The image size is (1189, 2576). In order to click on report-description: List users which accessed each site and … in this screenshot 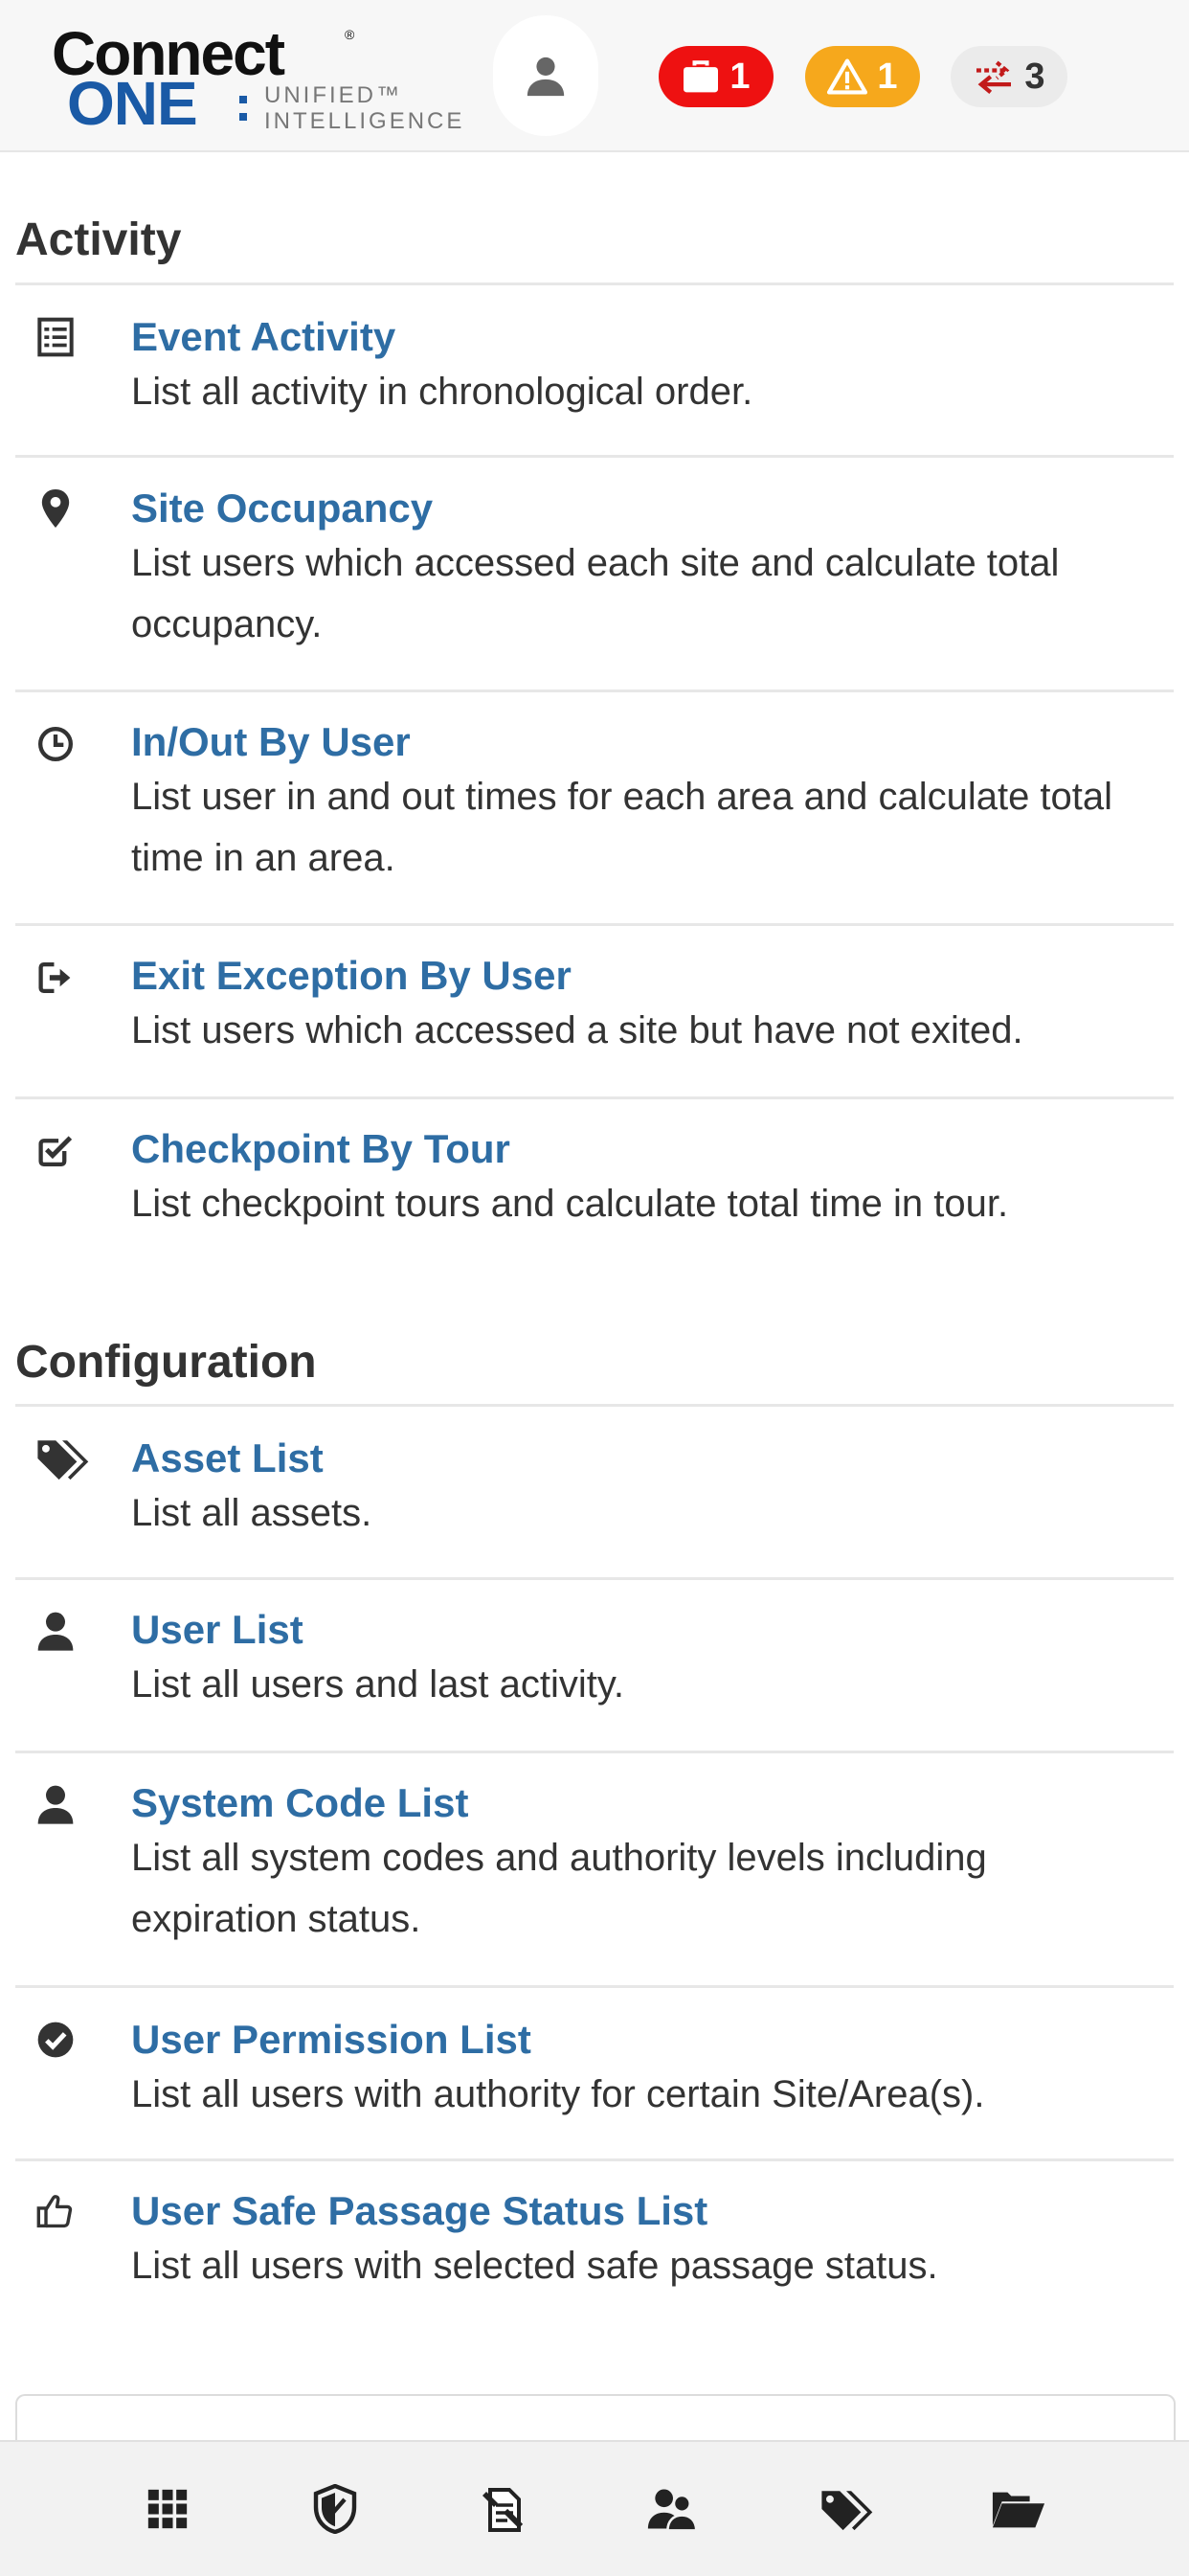, I will do `click(595, 593)`.